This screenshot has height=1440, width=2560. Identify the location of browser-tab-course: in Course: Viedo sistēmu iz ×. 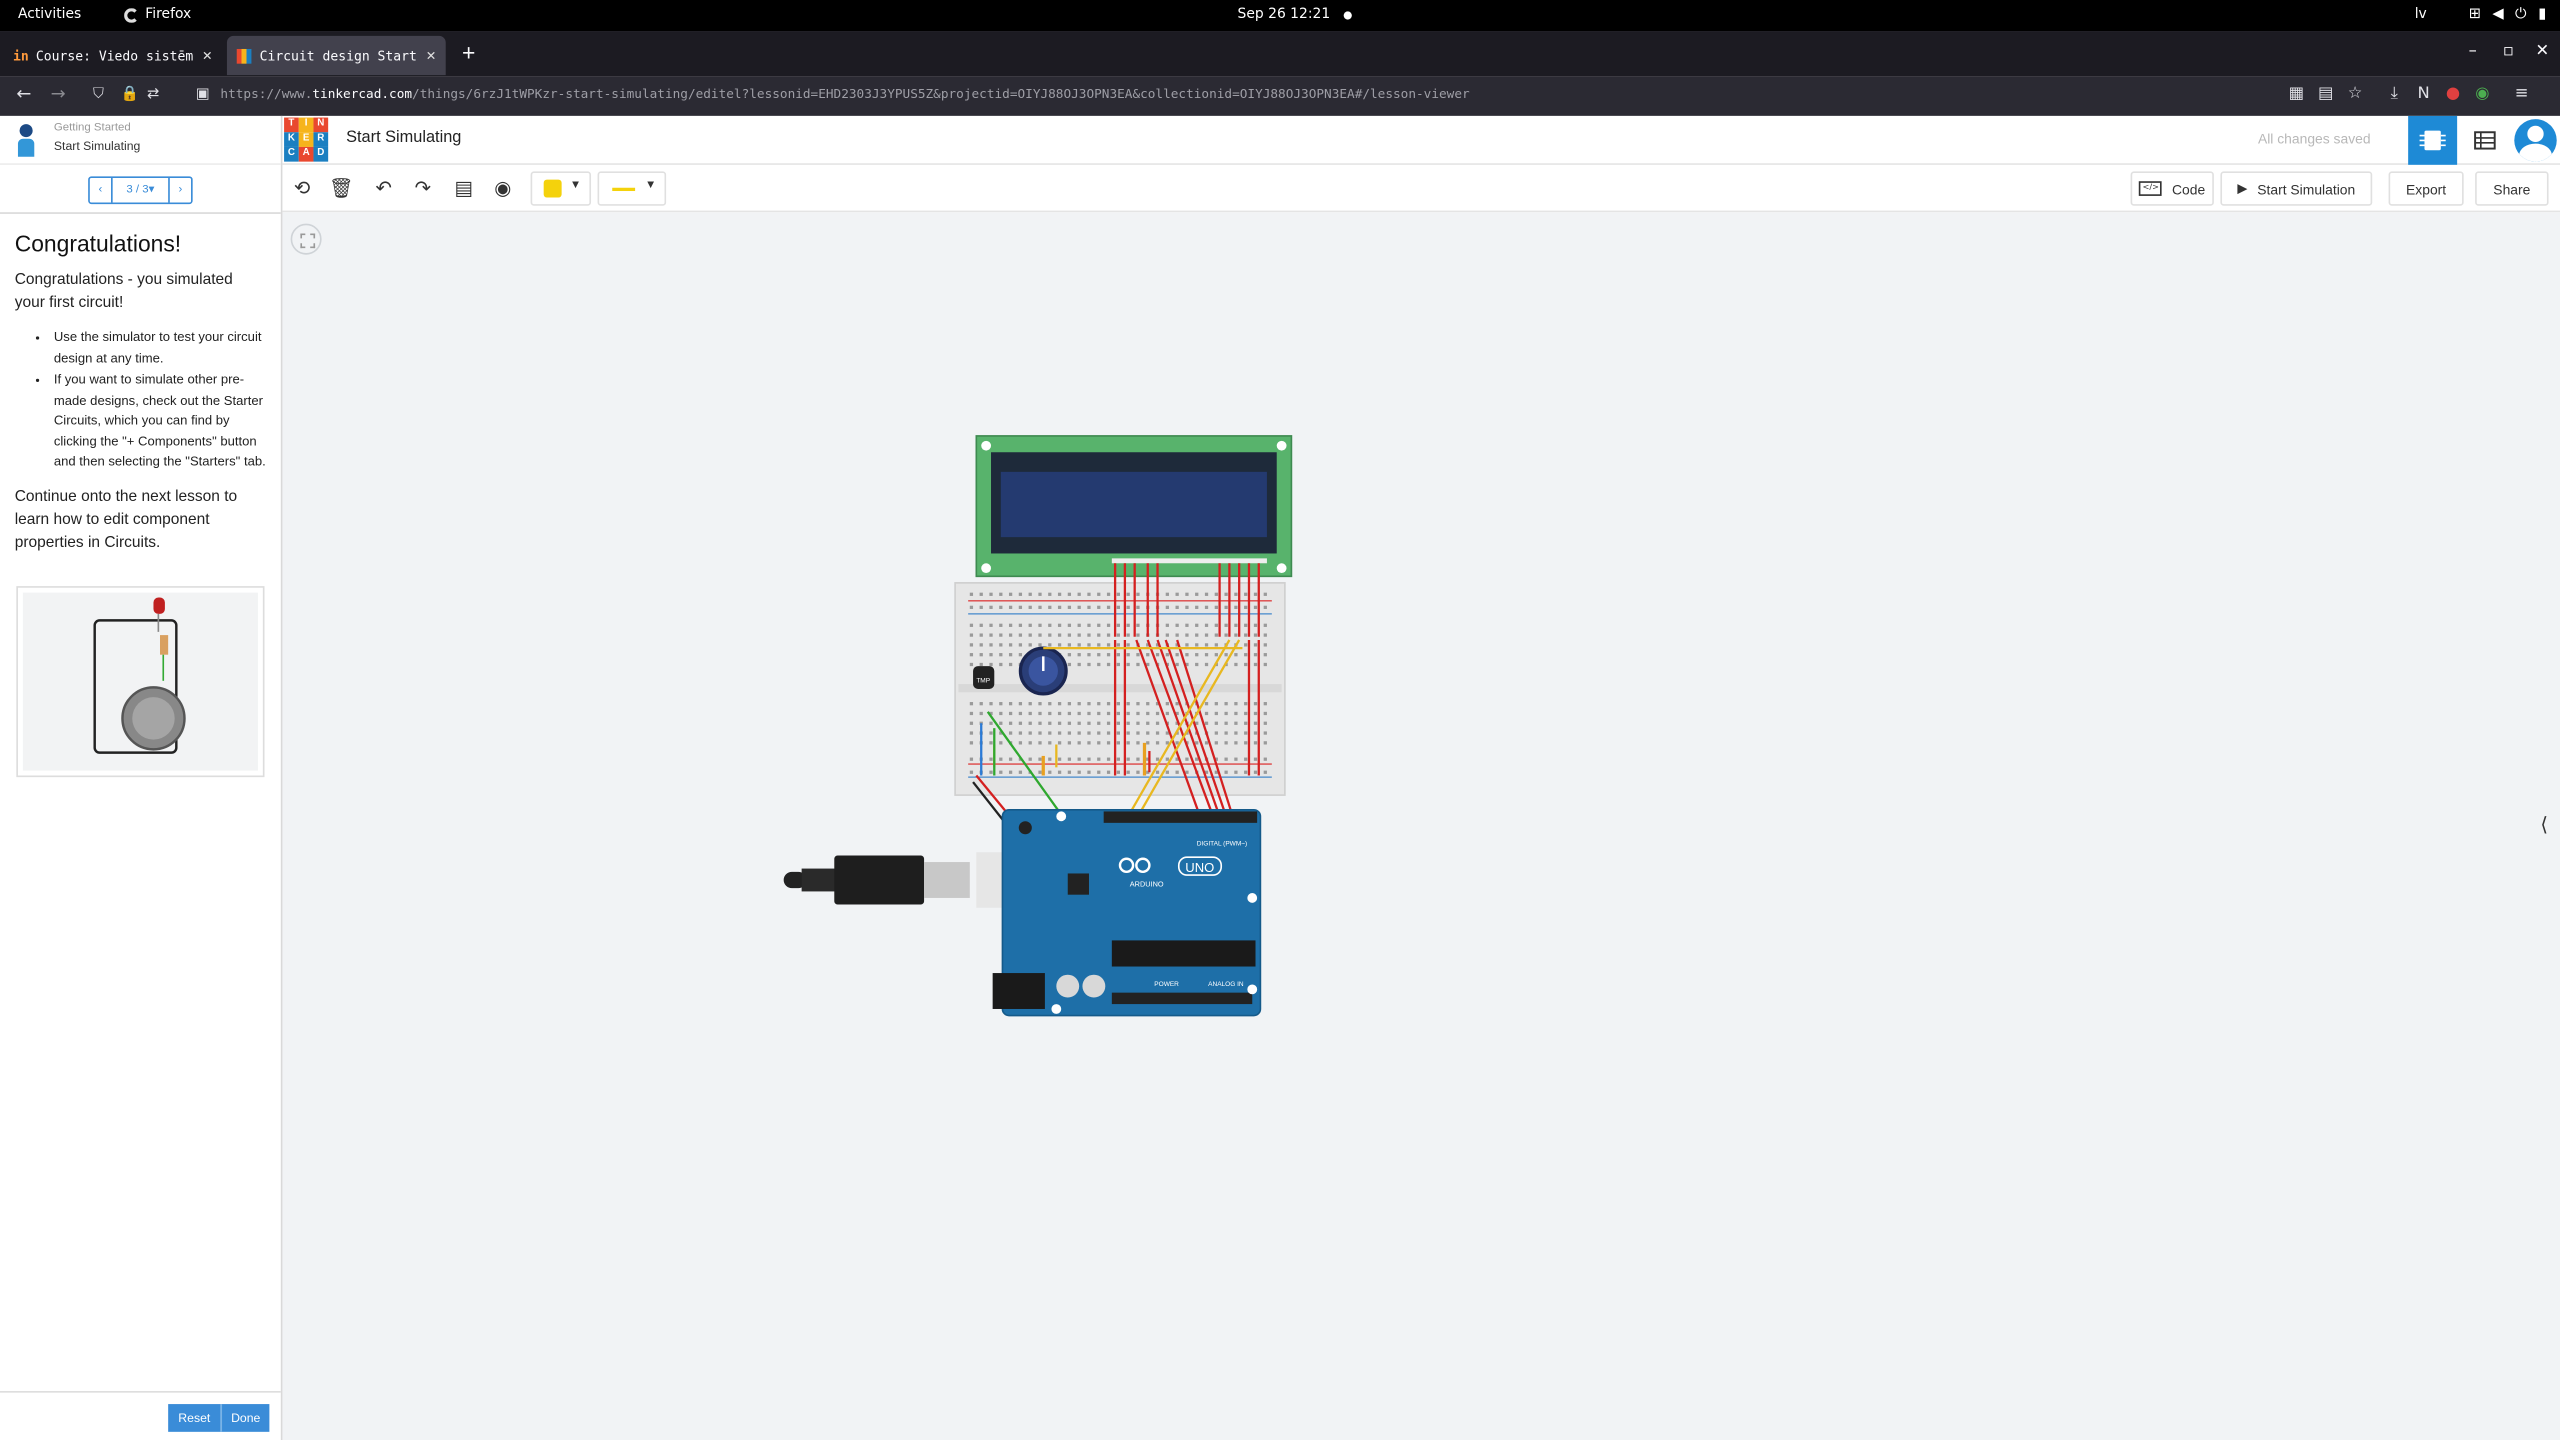
(112, 55).